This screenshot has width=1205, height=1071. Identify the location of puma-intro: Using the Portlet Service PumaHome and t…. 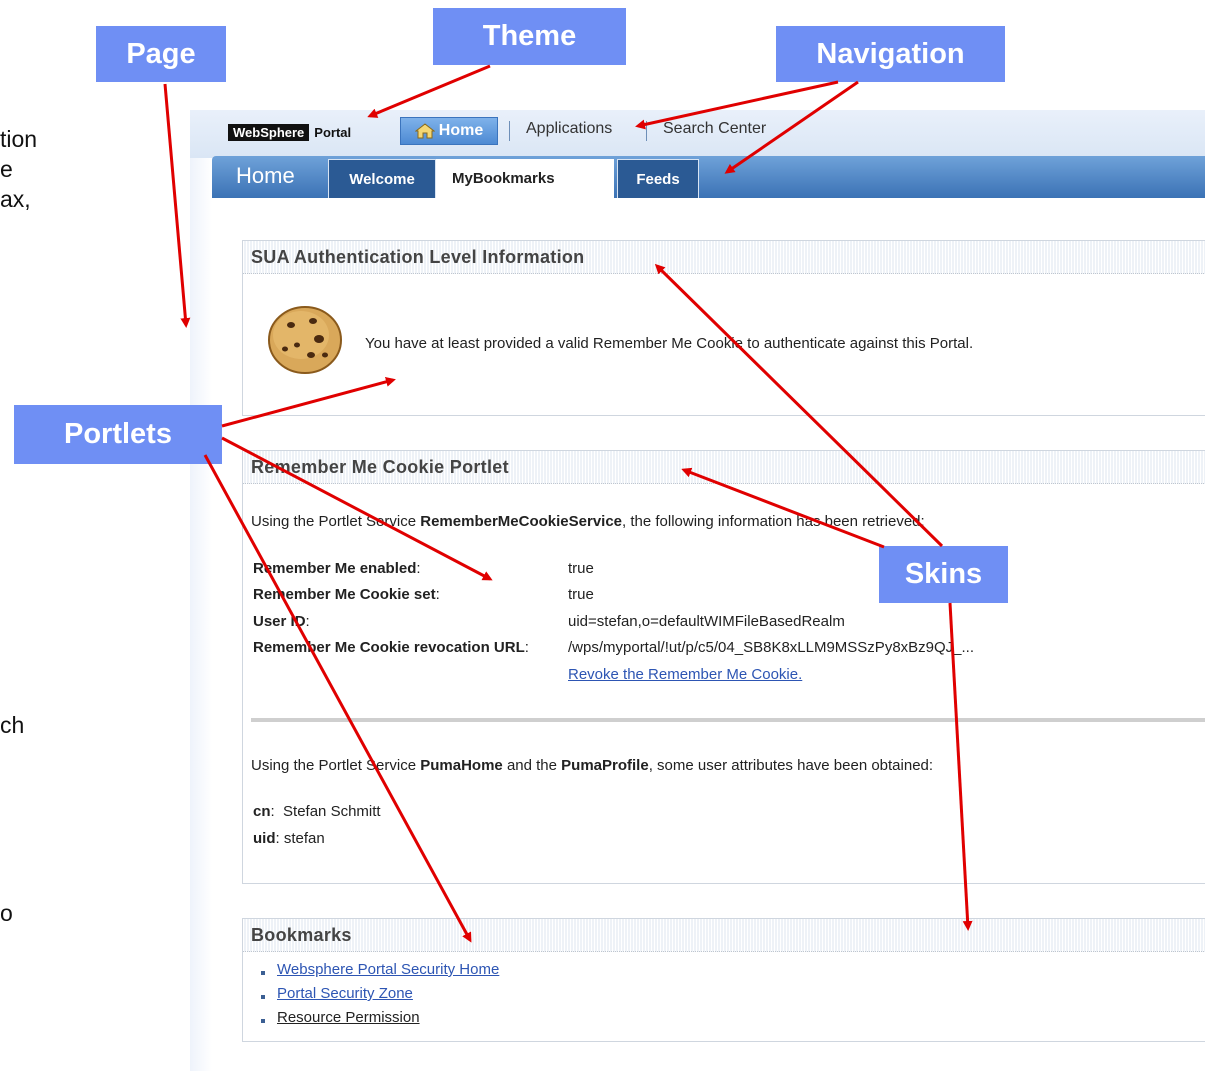
(592, 765).